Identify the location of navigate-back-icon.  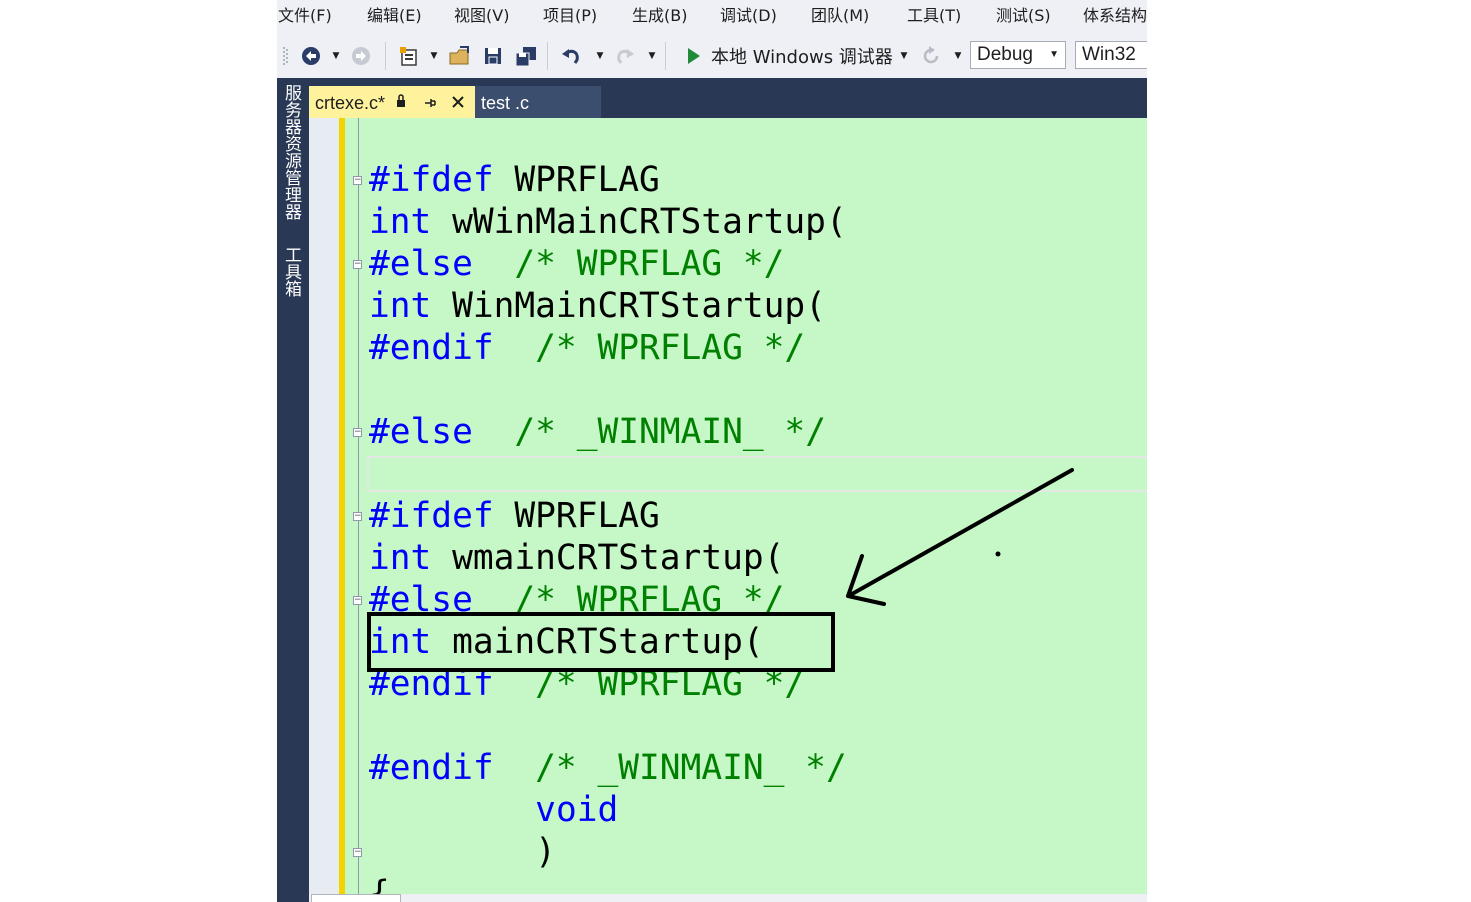
(311, 56).